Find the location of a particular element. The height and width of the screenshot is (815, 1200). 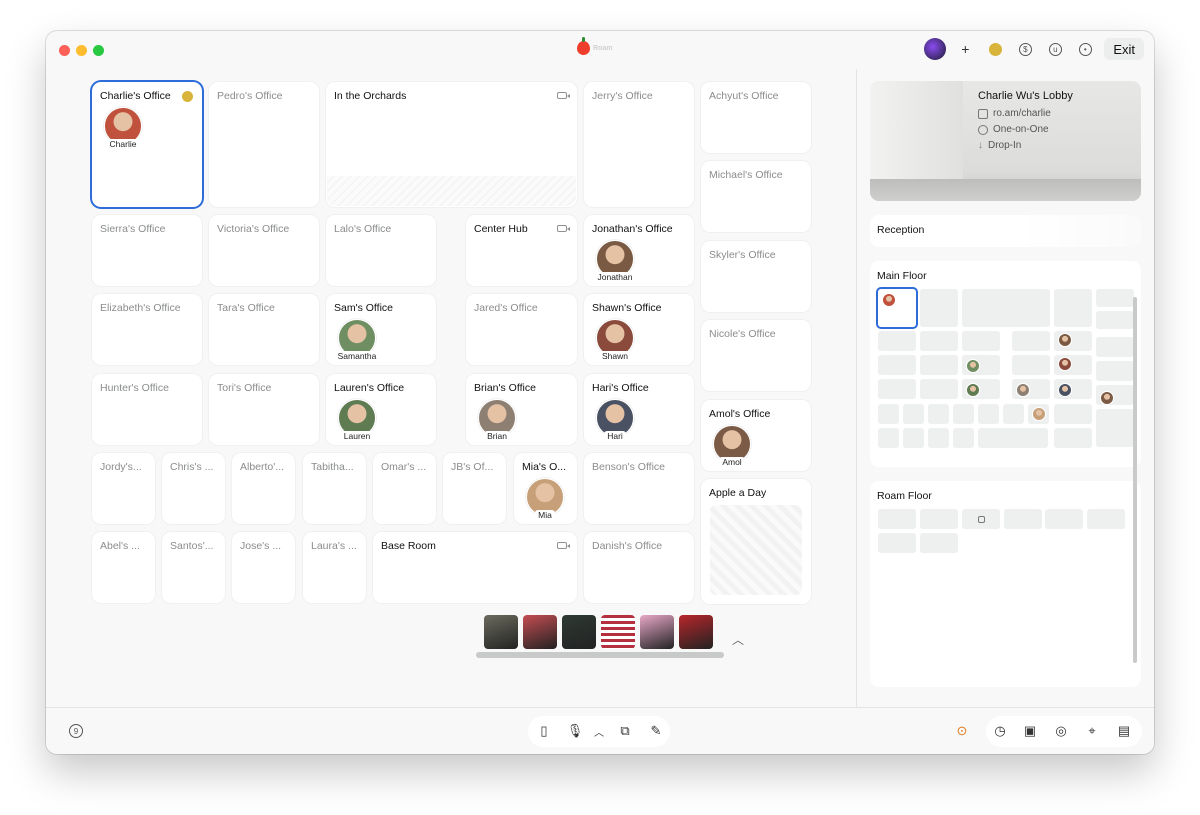

room-shawn: Shawn's Office Shawn is located at coordinates (639, 329).